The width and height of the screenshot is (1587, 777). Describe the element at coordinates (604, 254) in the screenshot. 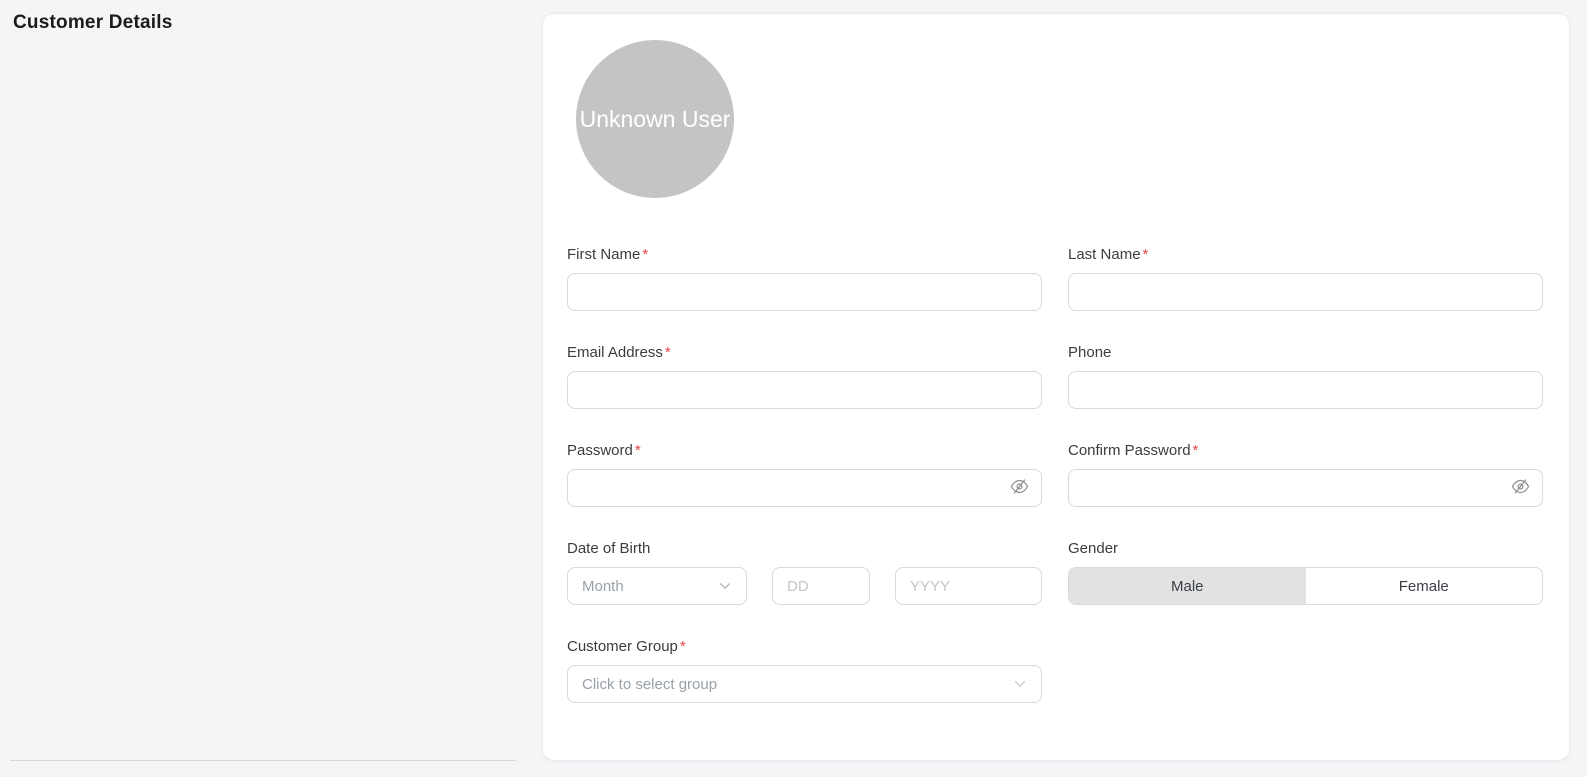

I see `first-name-label-text: First Name` at that location.